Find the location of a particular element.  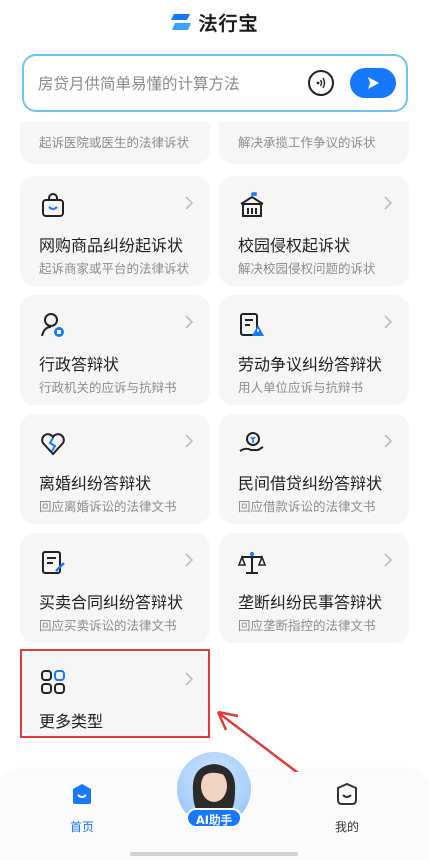

voice-input-button is located at coordinates (321, 83).